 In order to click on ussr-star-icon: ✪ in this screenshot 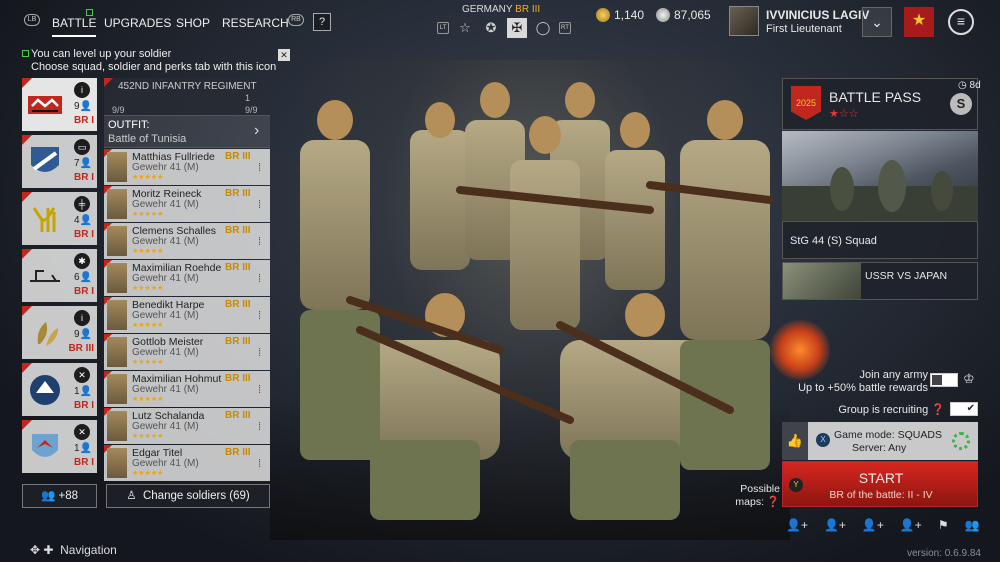, I will do `click(491, 28)`.